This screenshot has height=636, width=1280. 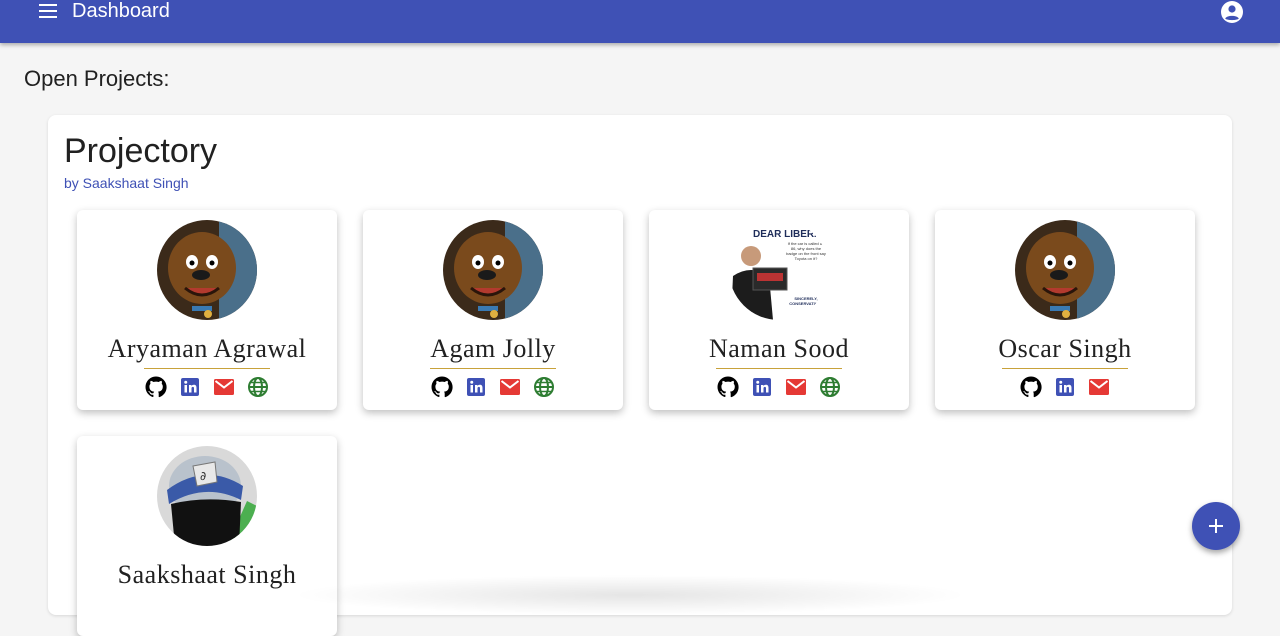 What do you see at coordinates (630, 595) in the screenshot?
I see `scroll-shadow` at bounding box center [630, 595].